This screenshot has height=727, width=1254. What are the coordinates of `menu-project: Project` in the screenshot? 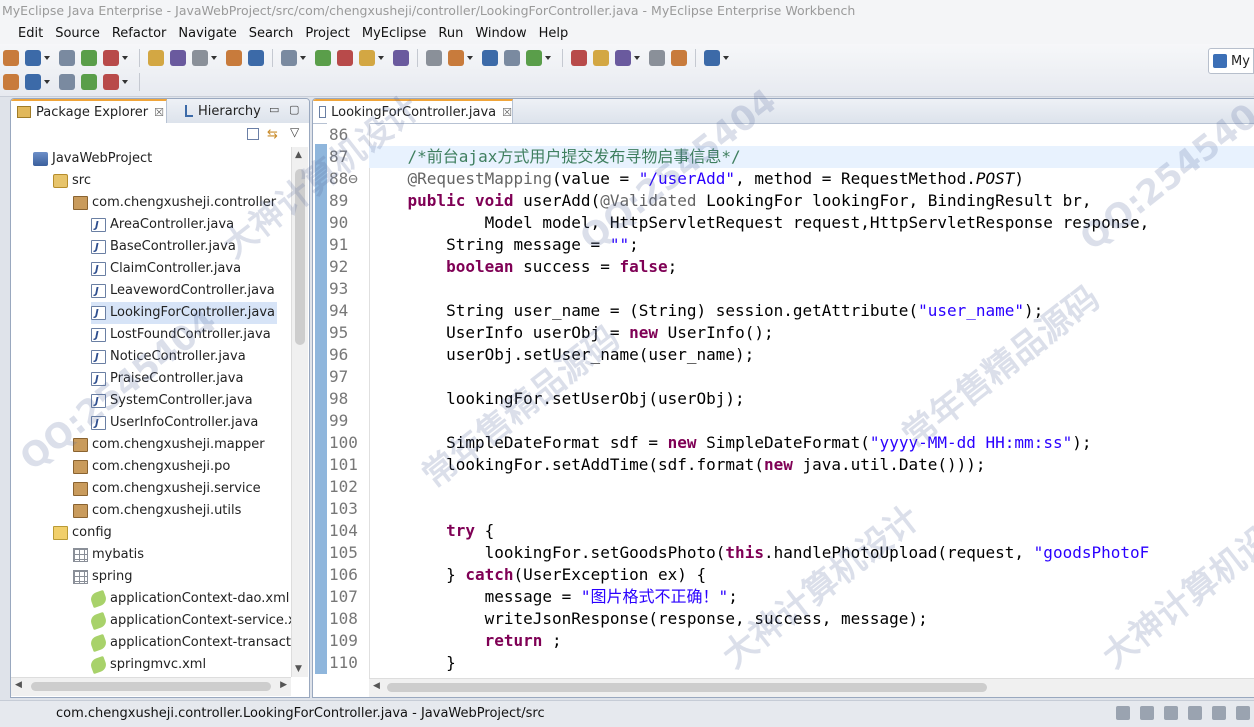 It's located at (327, 33).